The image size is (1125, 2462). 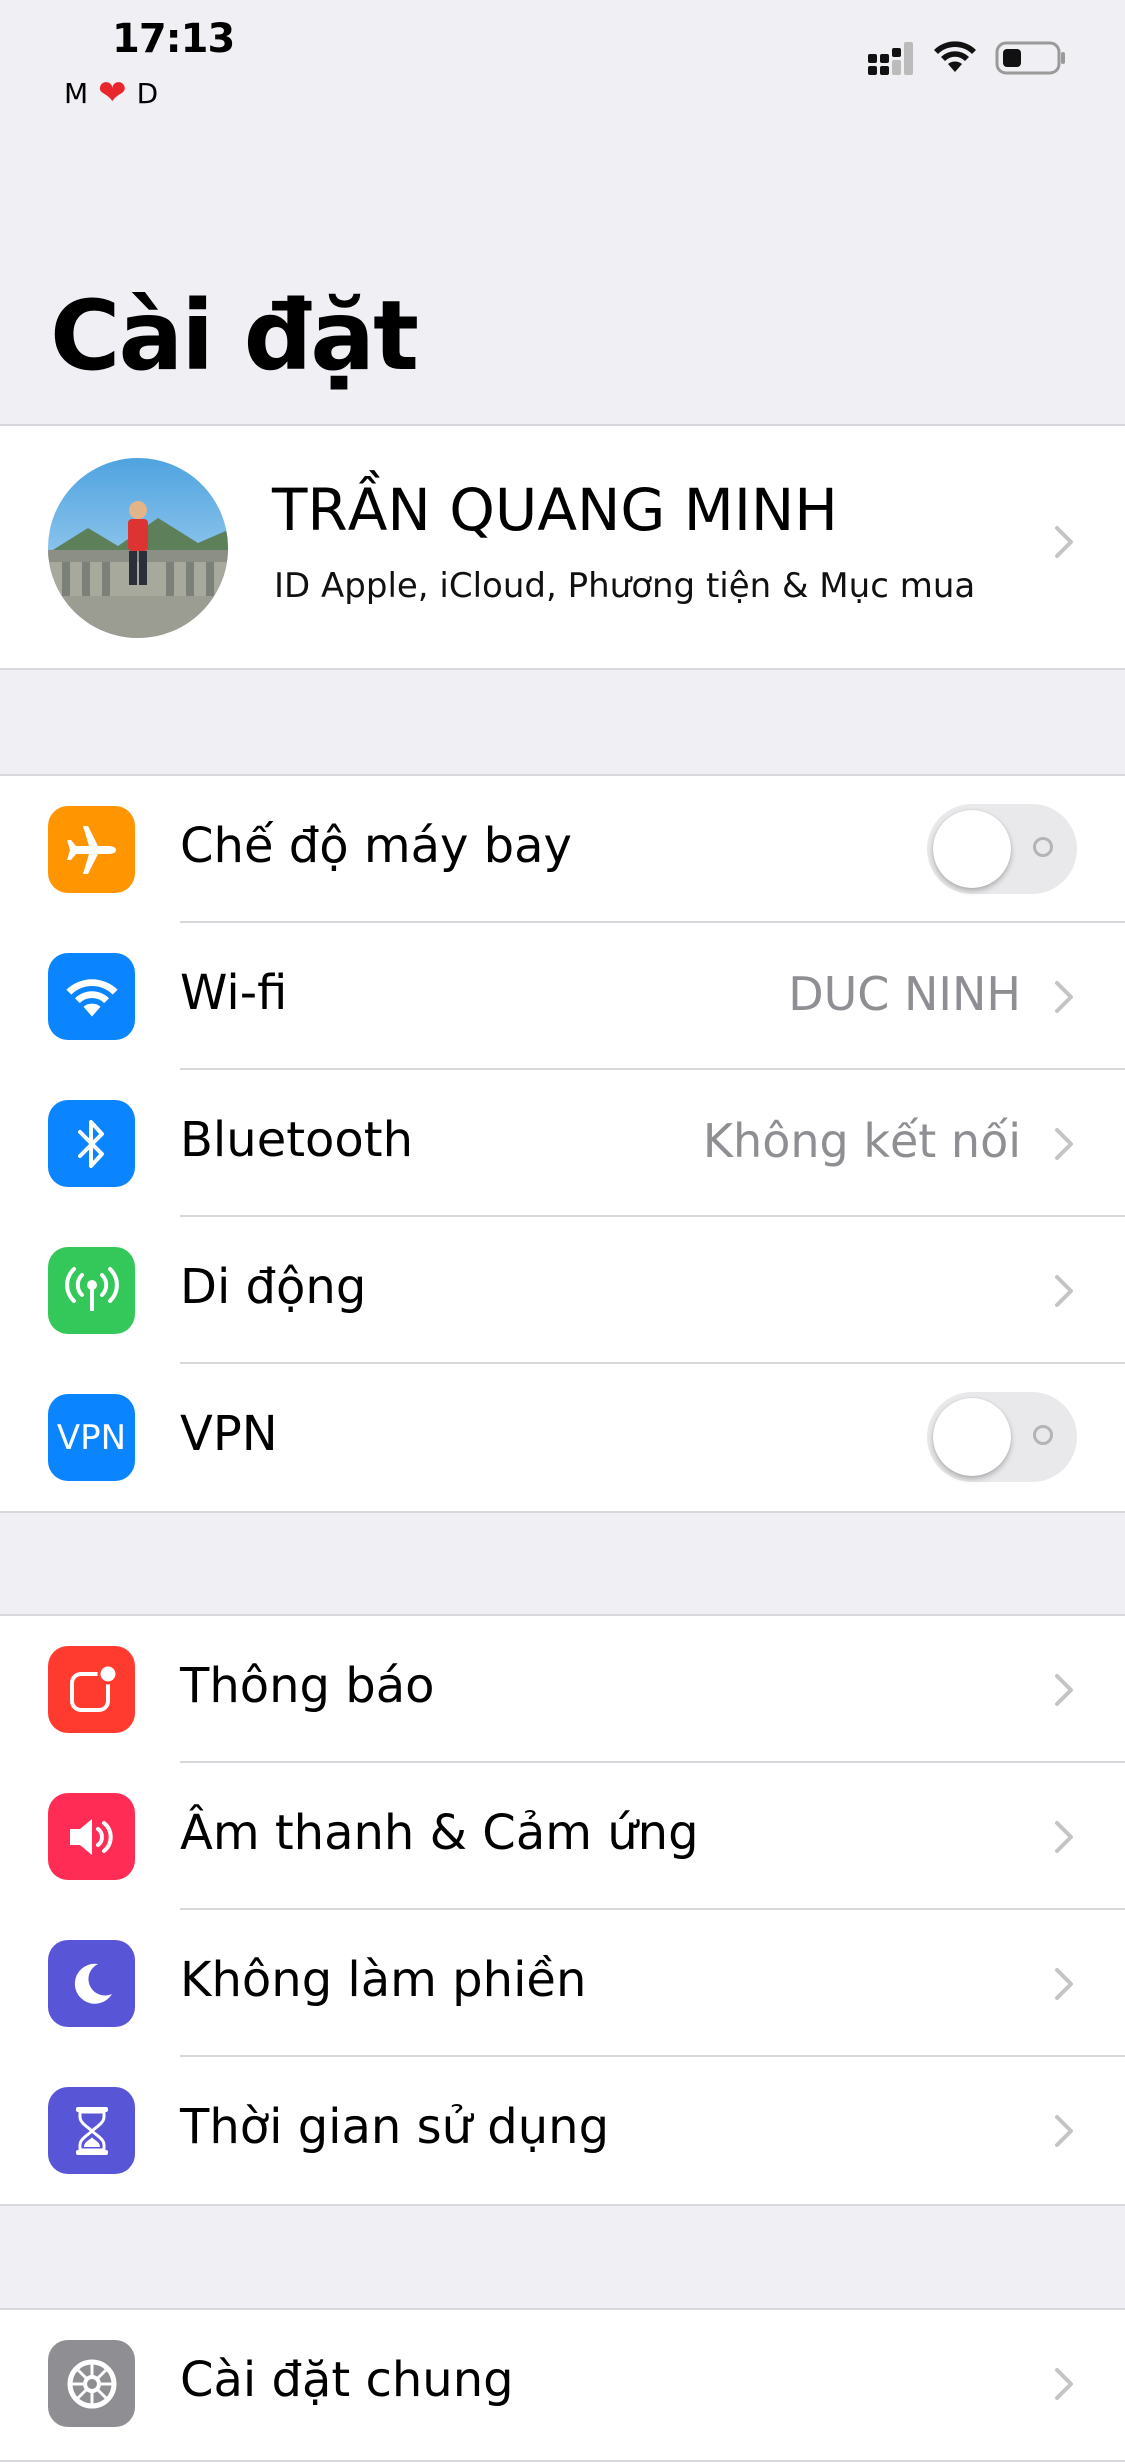 What do you see at coordinates (1030, 58) in the screenshot?
I see `battery-icon` at bounding box center [1030, 58].